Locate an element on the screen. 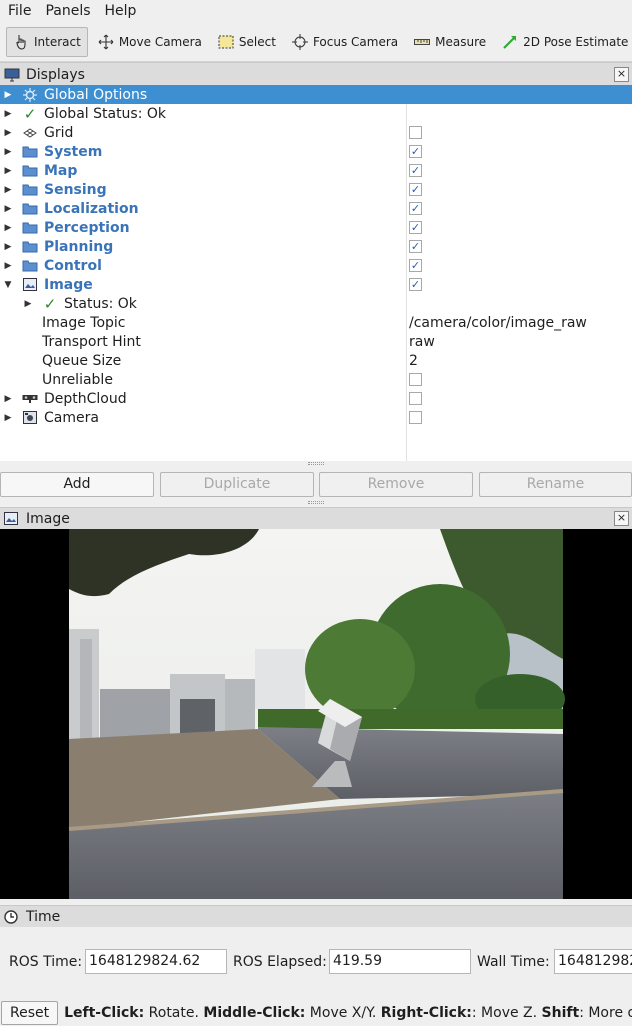 The height and width of the screenshot is (1026, 632). control-checkbox: ✓ is located at coordinates (415, 265).